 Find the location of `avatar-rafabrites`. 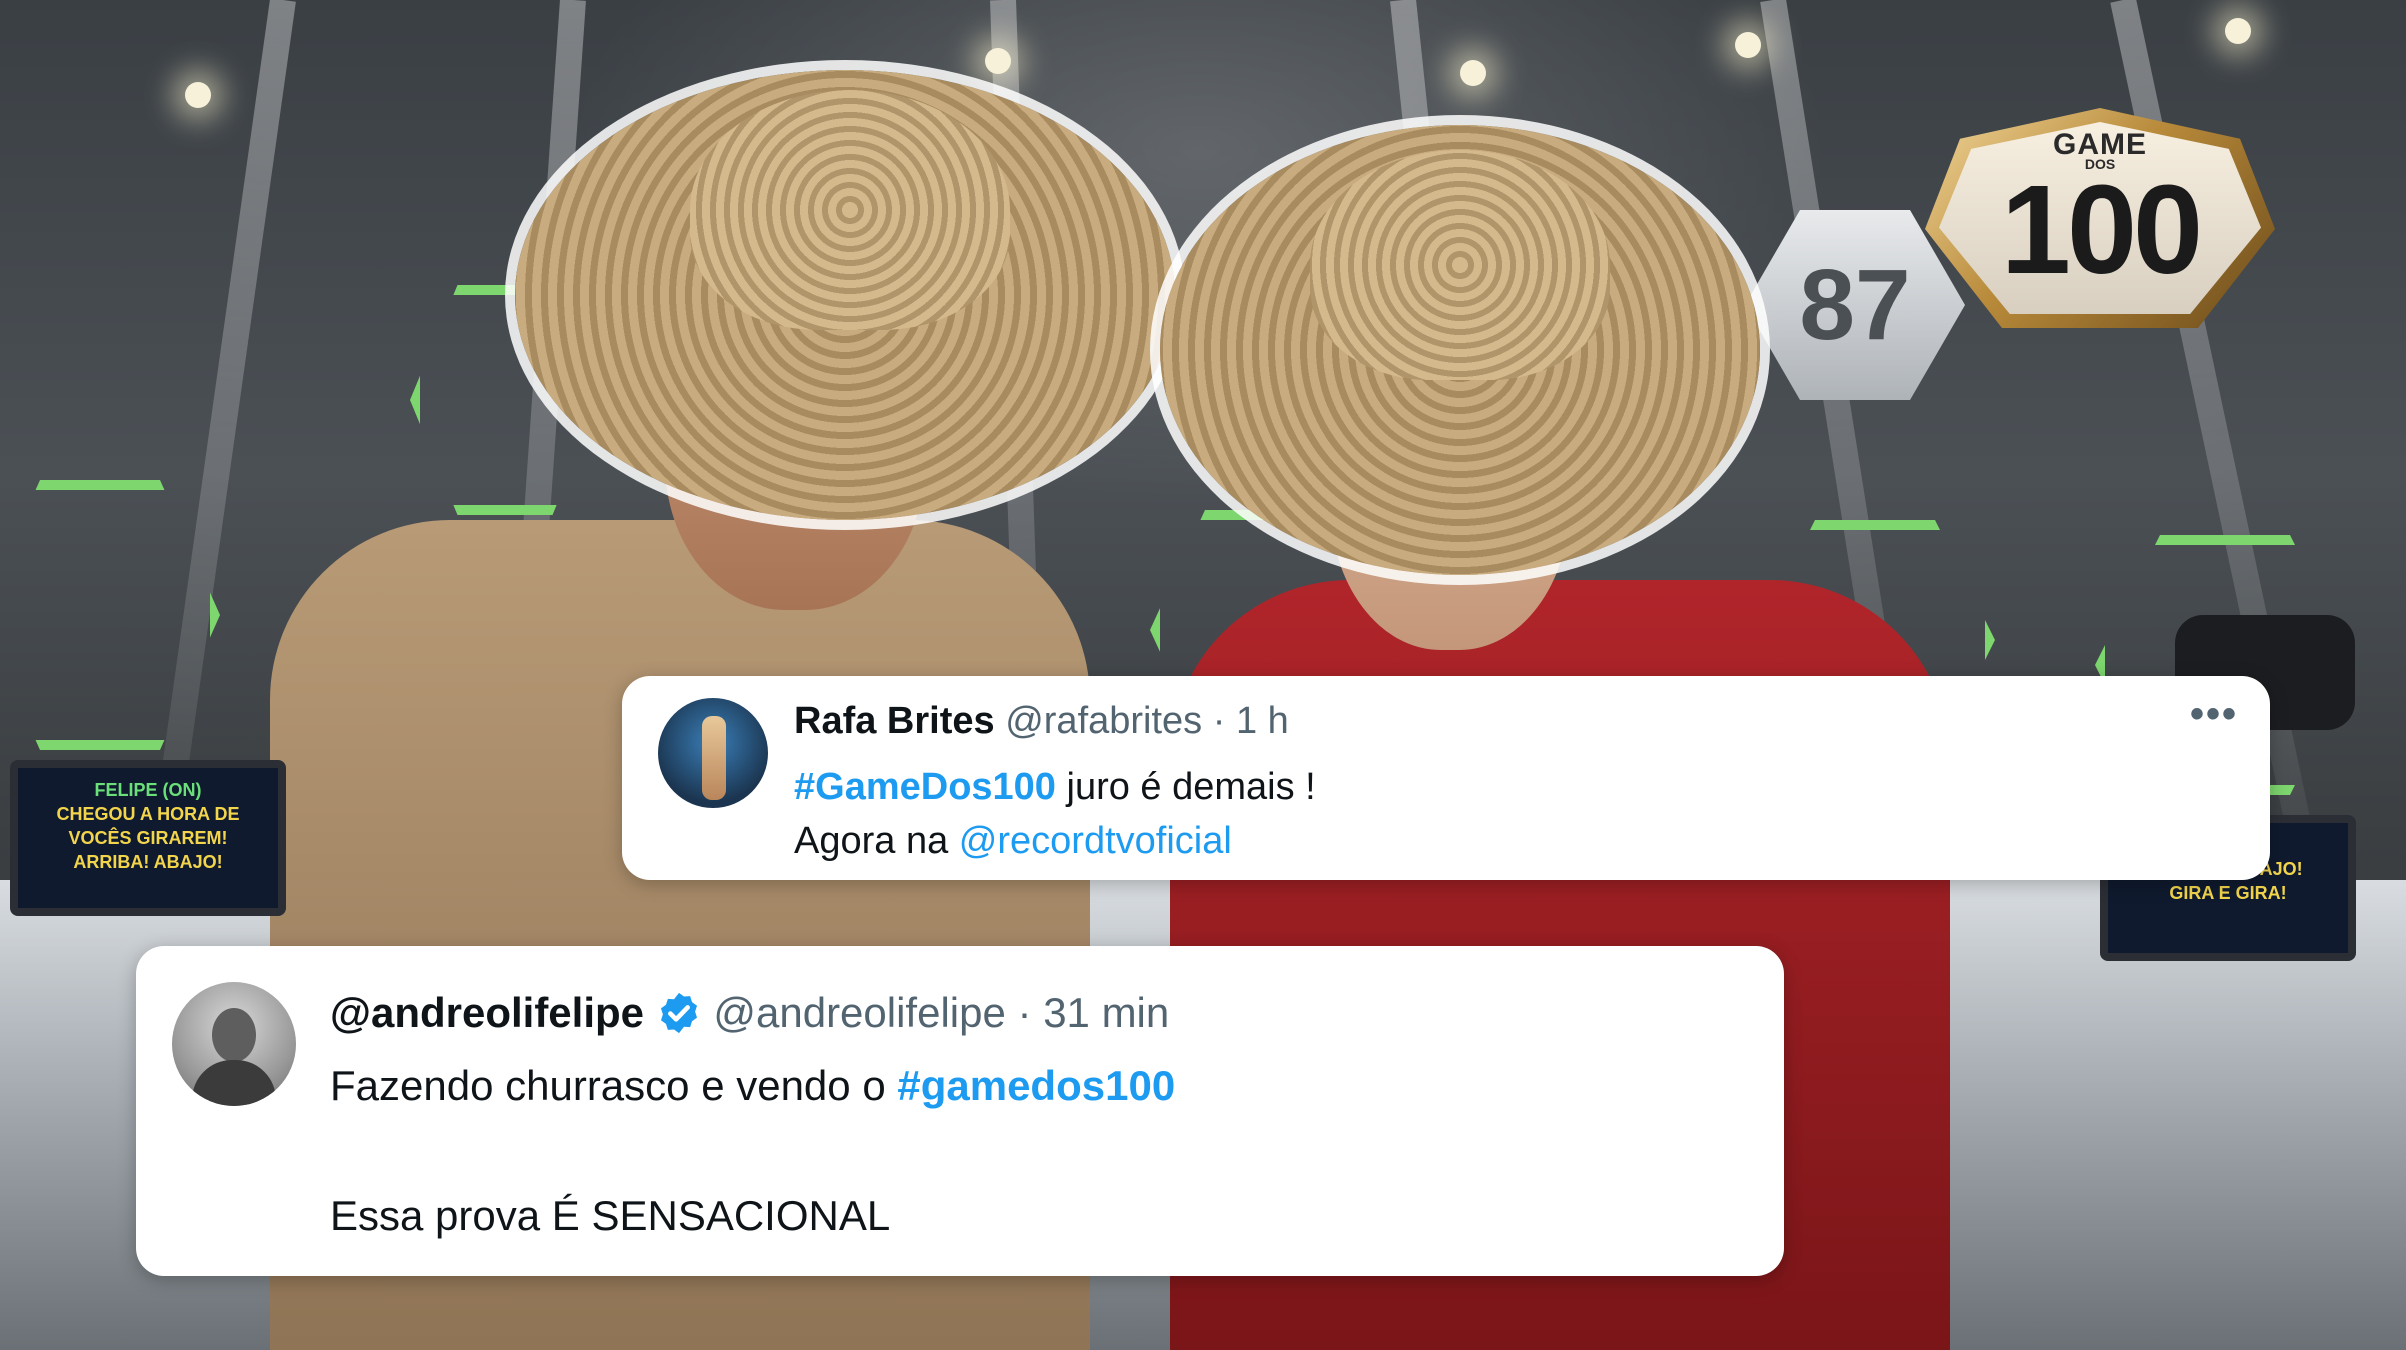

avatar-rafabrites is located at coordinates (713, 753).